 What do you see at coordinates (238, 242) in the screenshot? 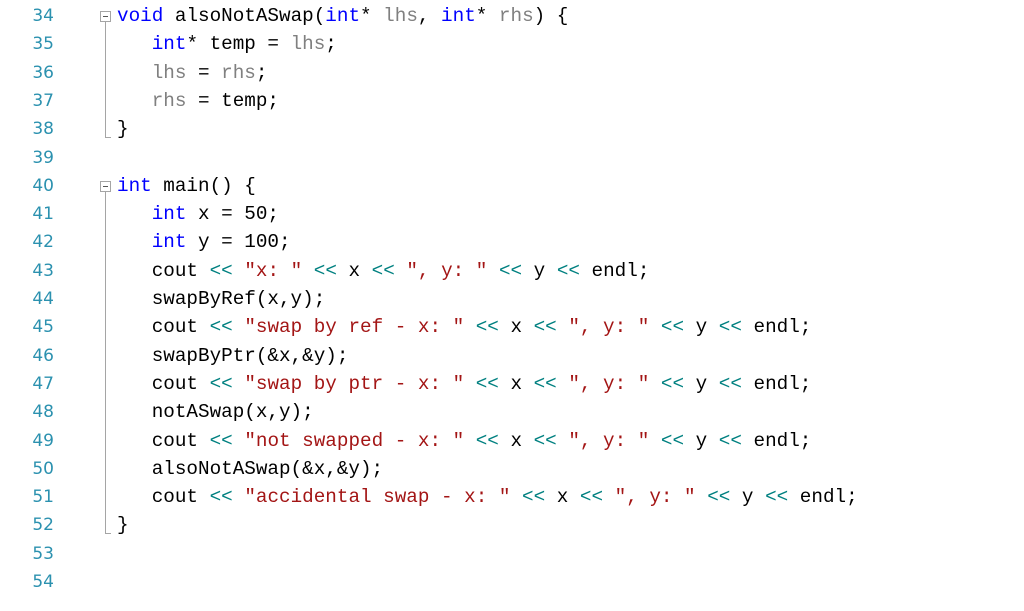
I see `code-token-plain: y = 100;` at bounding box center [238, 242].